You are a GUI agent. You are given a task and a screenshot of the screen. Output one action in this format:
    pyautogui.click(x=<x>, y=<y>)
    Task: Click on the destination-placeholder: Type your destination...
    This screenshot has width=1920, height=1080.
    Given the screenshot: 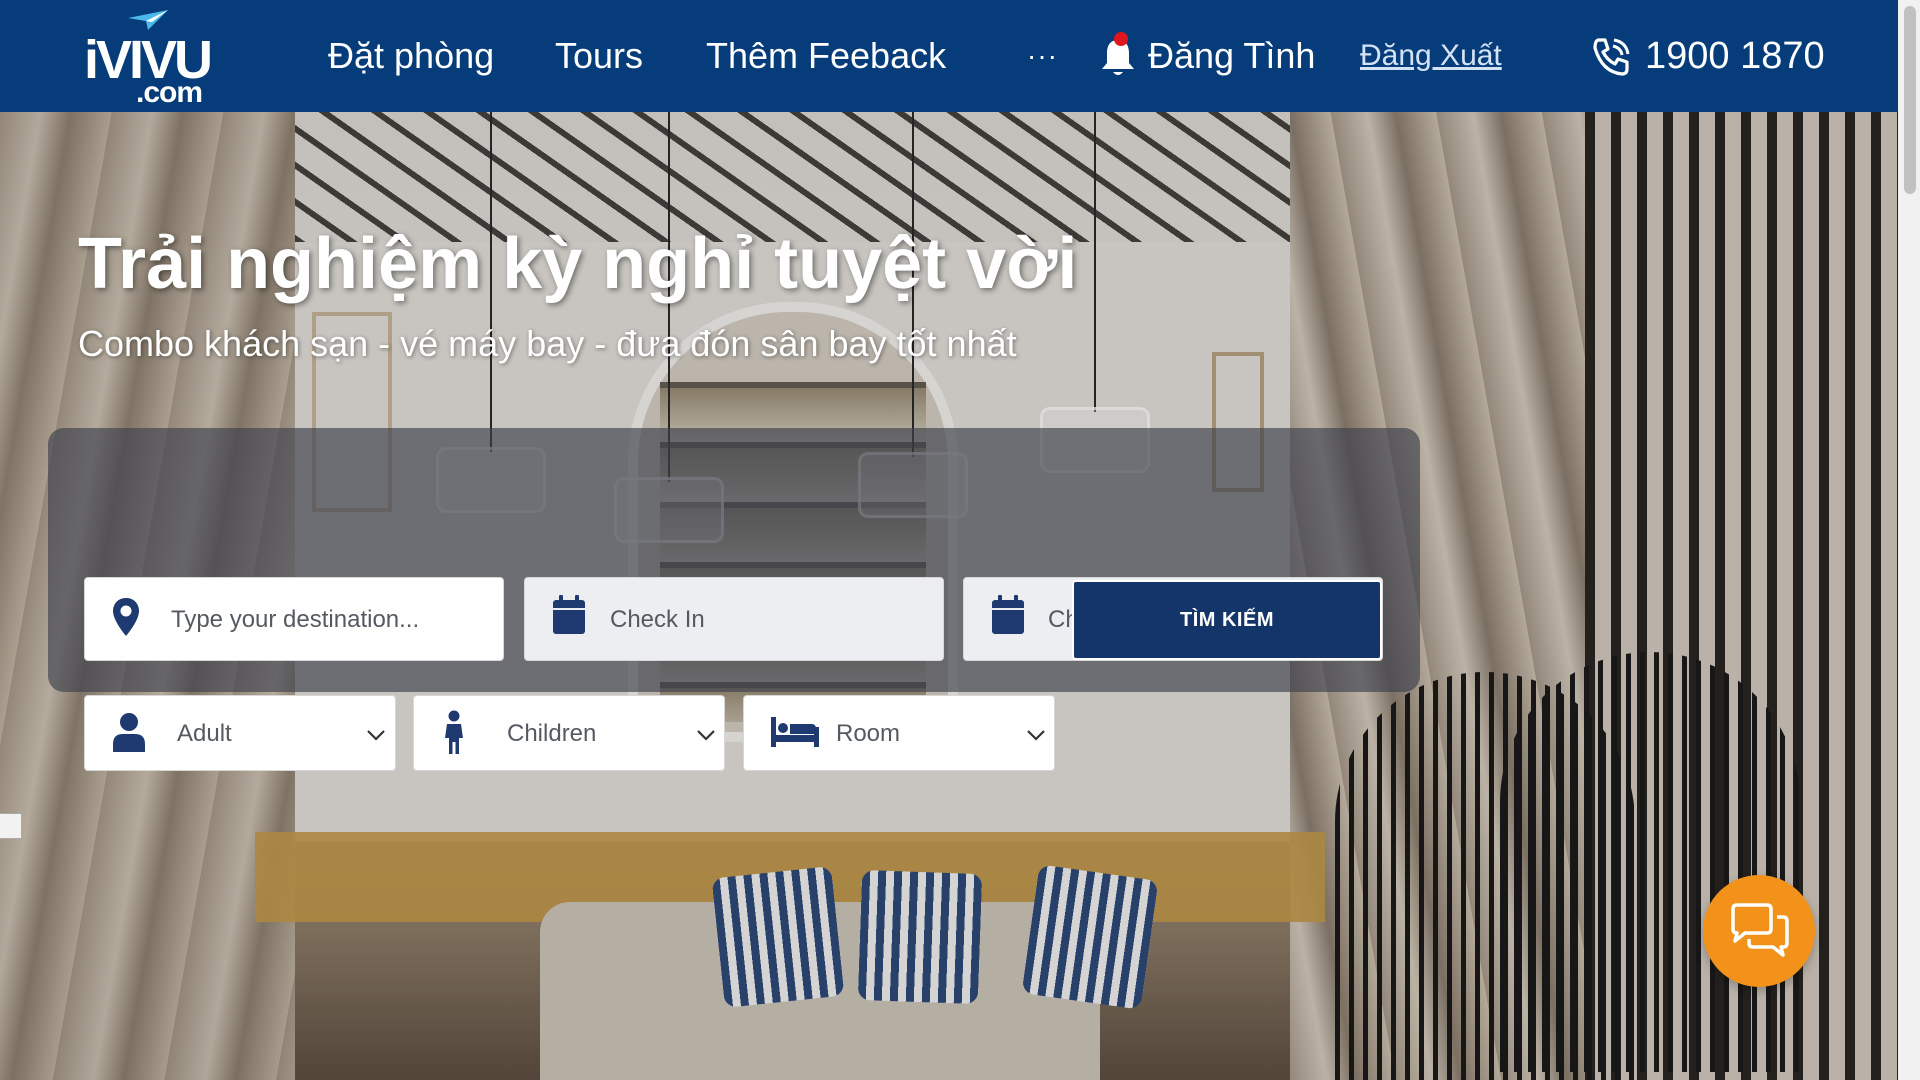 What is the action you would take?
    pyautogui.click(x=295, y=619)
    